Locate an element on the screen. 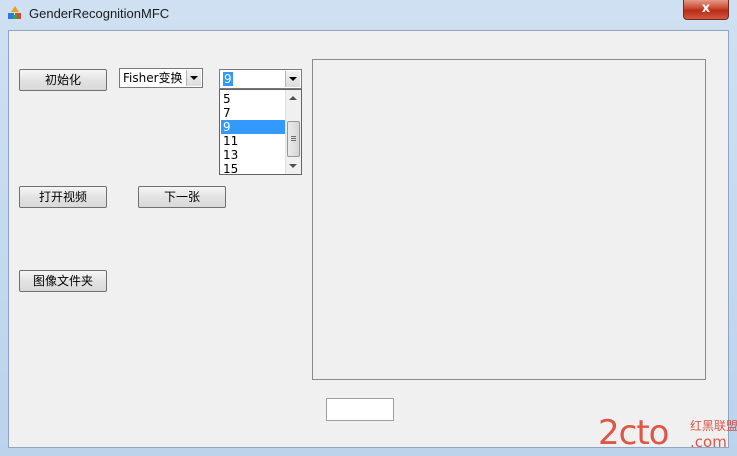  window-title: GenderRecognitionMFC is located at coordinates (99, 13).